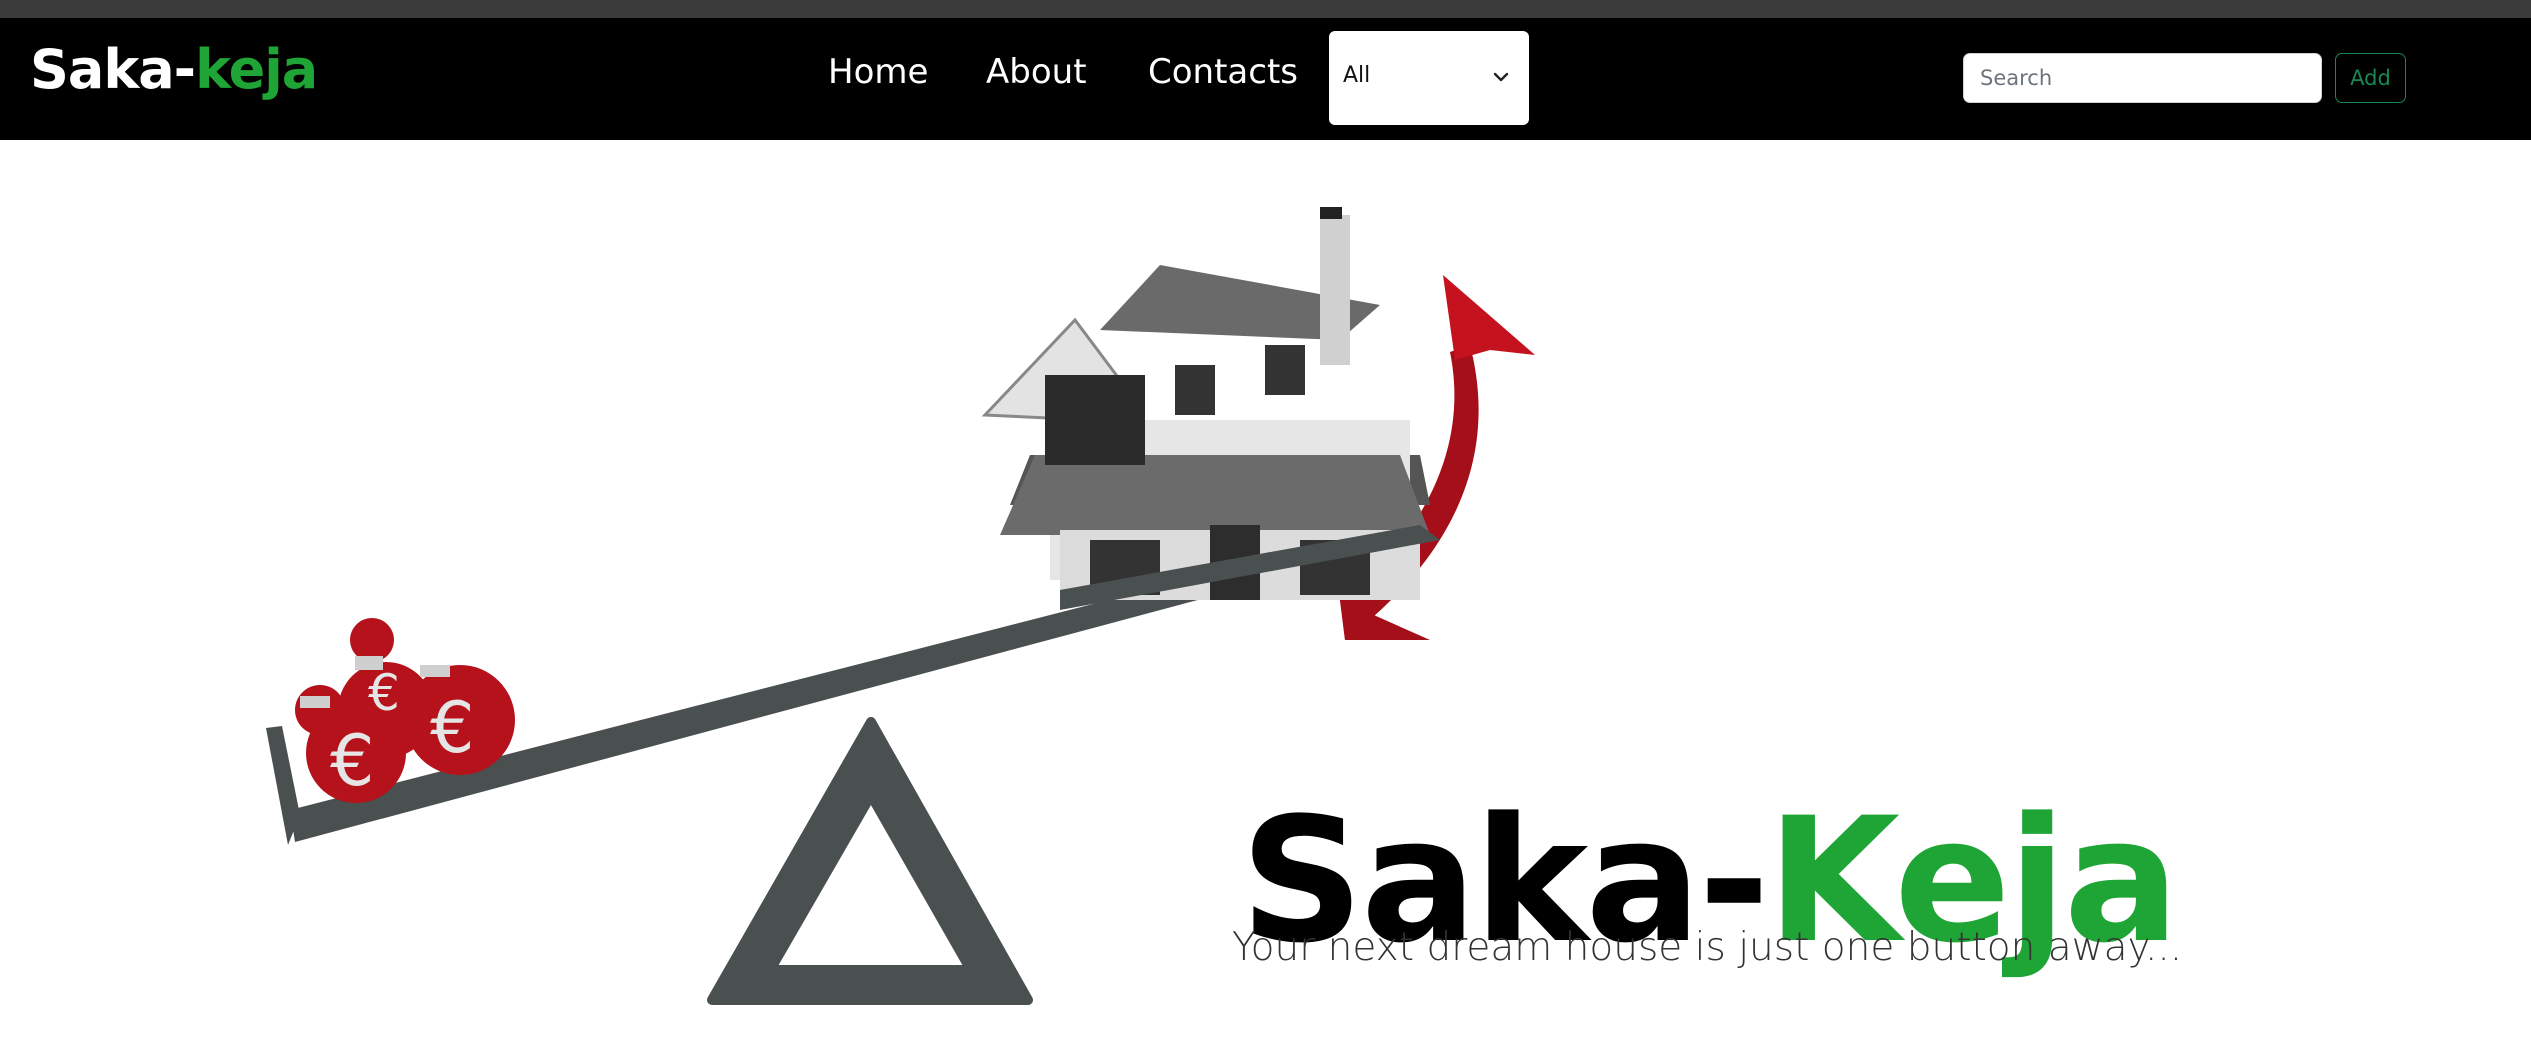 This screenshot has width=2531, height=1049. I want to click on house-icon, so click(1210, 408).